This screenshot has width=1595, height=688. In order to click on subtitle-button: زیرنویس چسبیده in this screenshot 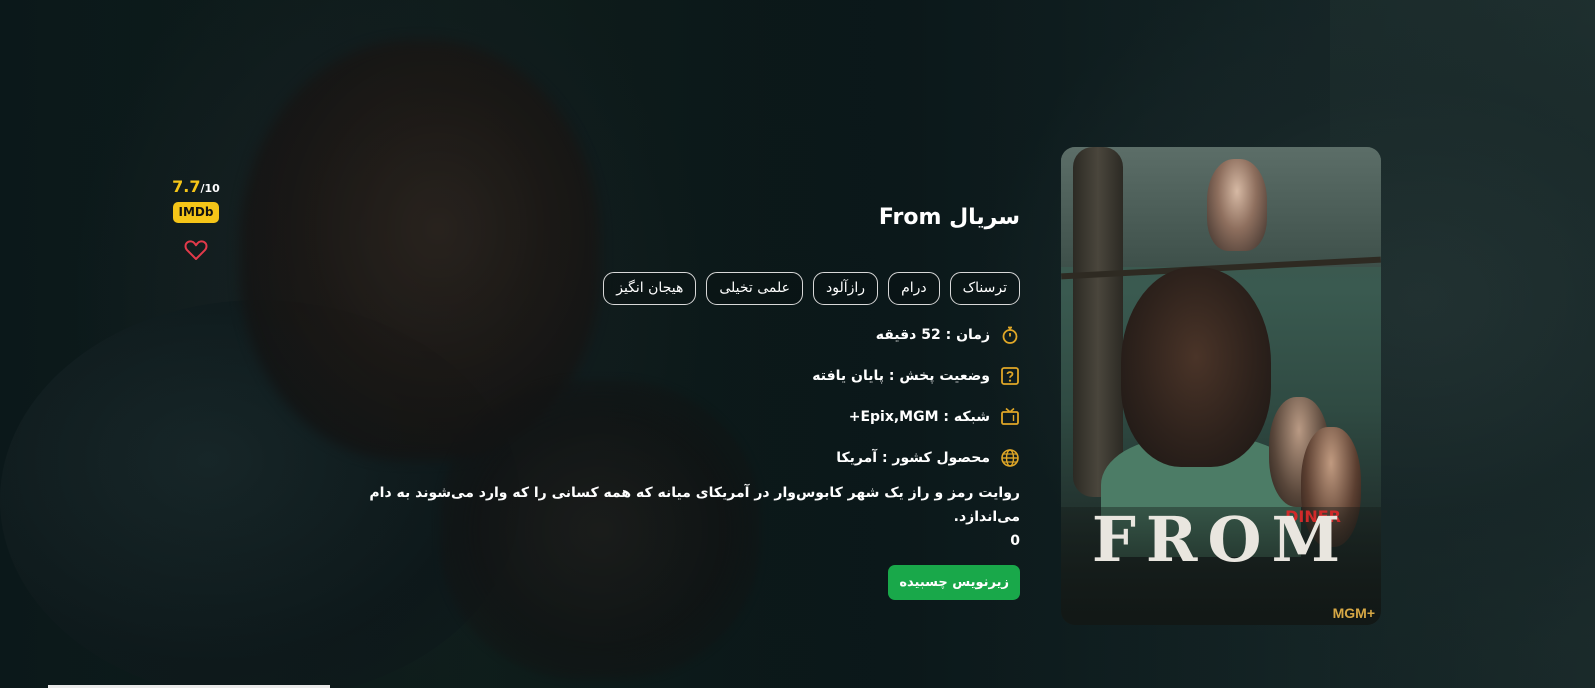, I will do `click(954, 582)`.